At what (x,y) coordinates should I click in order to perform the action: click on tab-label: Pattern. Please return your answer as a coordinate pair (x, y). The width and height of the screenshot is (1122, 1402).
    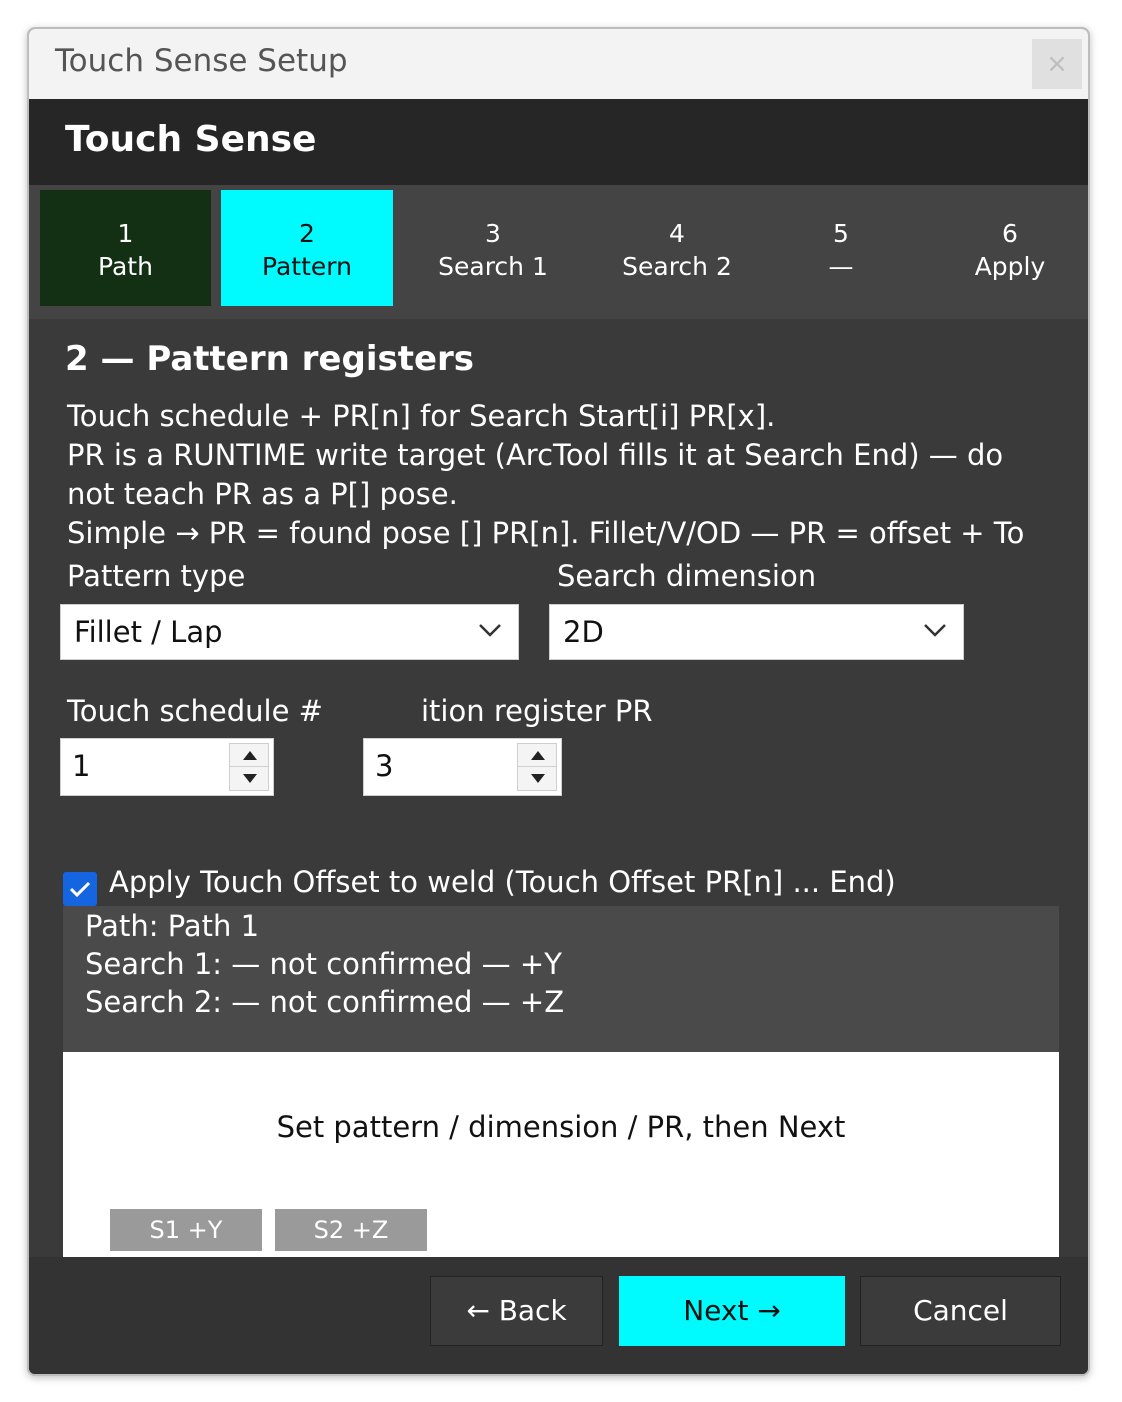
    Looking at the image, I should click on (307, 266).